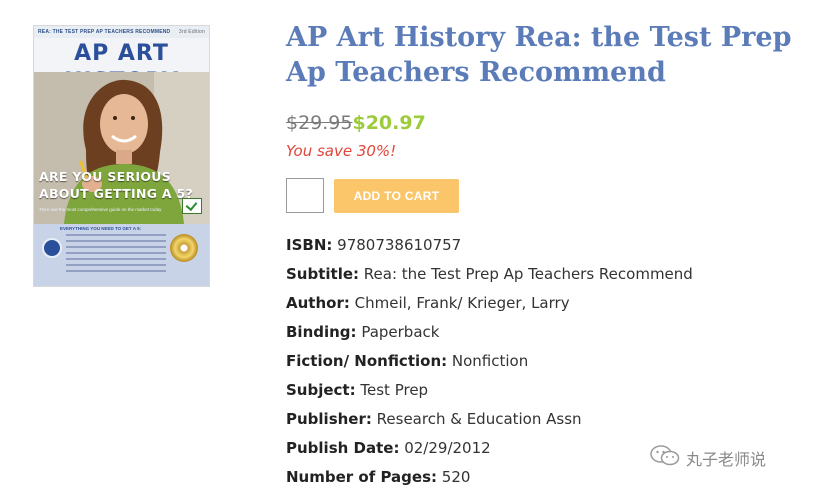  What do you see at coordinates (489, 392) in the screenshot?
I see `detail-subject: Subject: Test Prep` at bounding box center [489, 392].